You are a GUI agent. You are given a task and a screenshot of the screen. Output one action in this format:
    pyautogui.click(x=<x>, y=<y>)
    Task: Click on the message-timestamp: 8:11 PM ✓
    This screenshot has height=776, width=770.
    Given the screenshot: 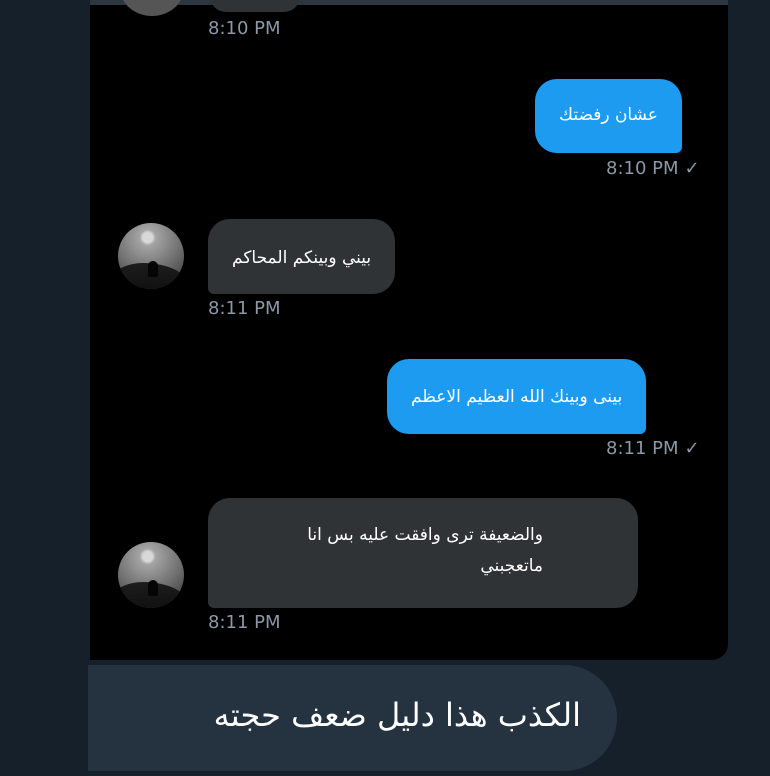 What is the action you would take?
    pyautogui.click(x=653, y=448)
    